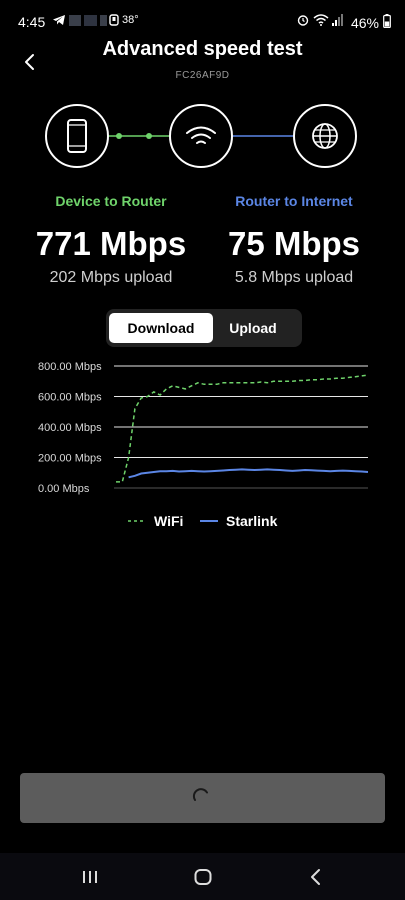 The width and height of the screenshot is (405, 900). Describe the element at coordinates (294, 277) in the screenshot. I see `router-to-internet-upload: 5.8 Mbps upload` at that location.